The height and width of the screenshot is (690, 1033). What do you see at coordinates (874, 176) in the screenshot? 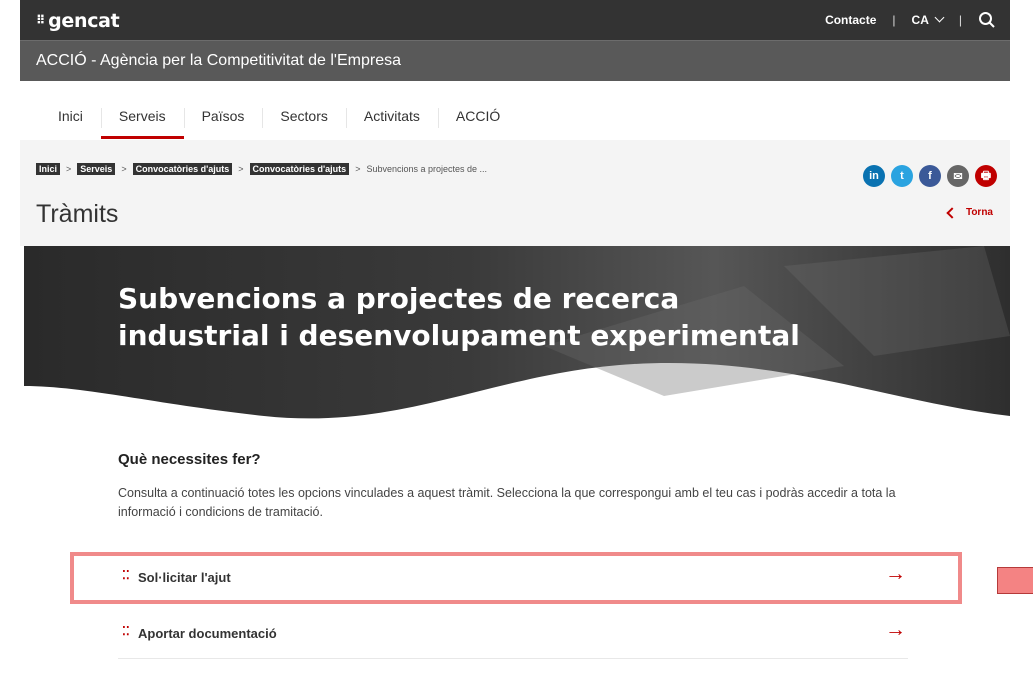
I see `linkedin-icon: in` at bounding box center [874, 176].